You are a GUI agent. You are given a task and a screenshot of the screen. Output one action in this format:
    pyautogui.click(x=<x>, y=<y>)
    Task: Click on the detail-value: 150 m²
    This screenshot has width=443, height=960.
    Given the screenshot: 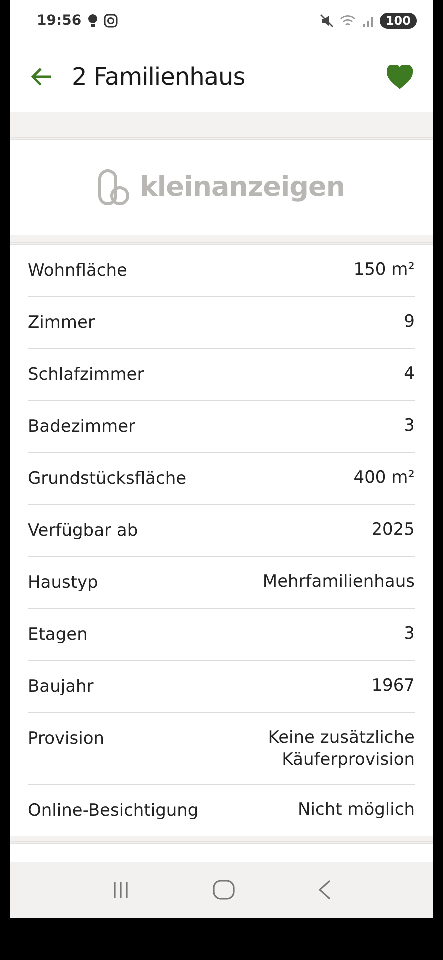 What is the action you would take?
    pyautogui.click(x=384, y=270)
    